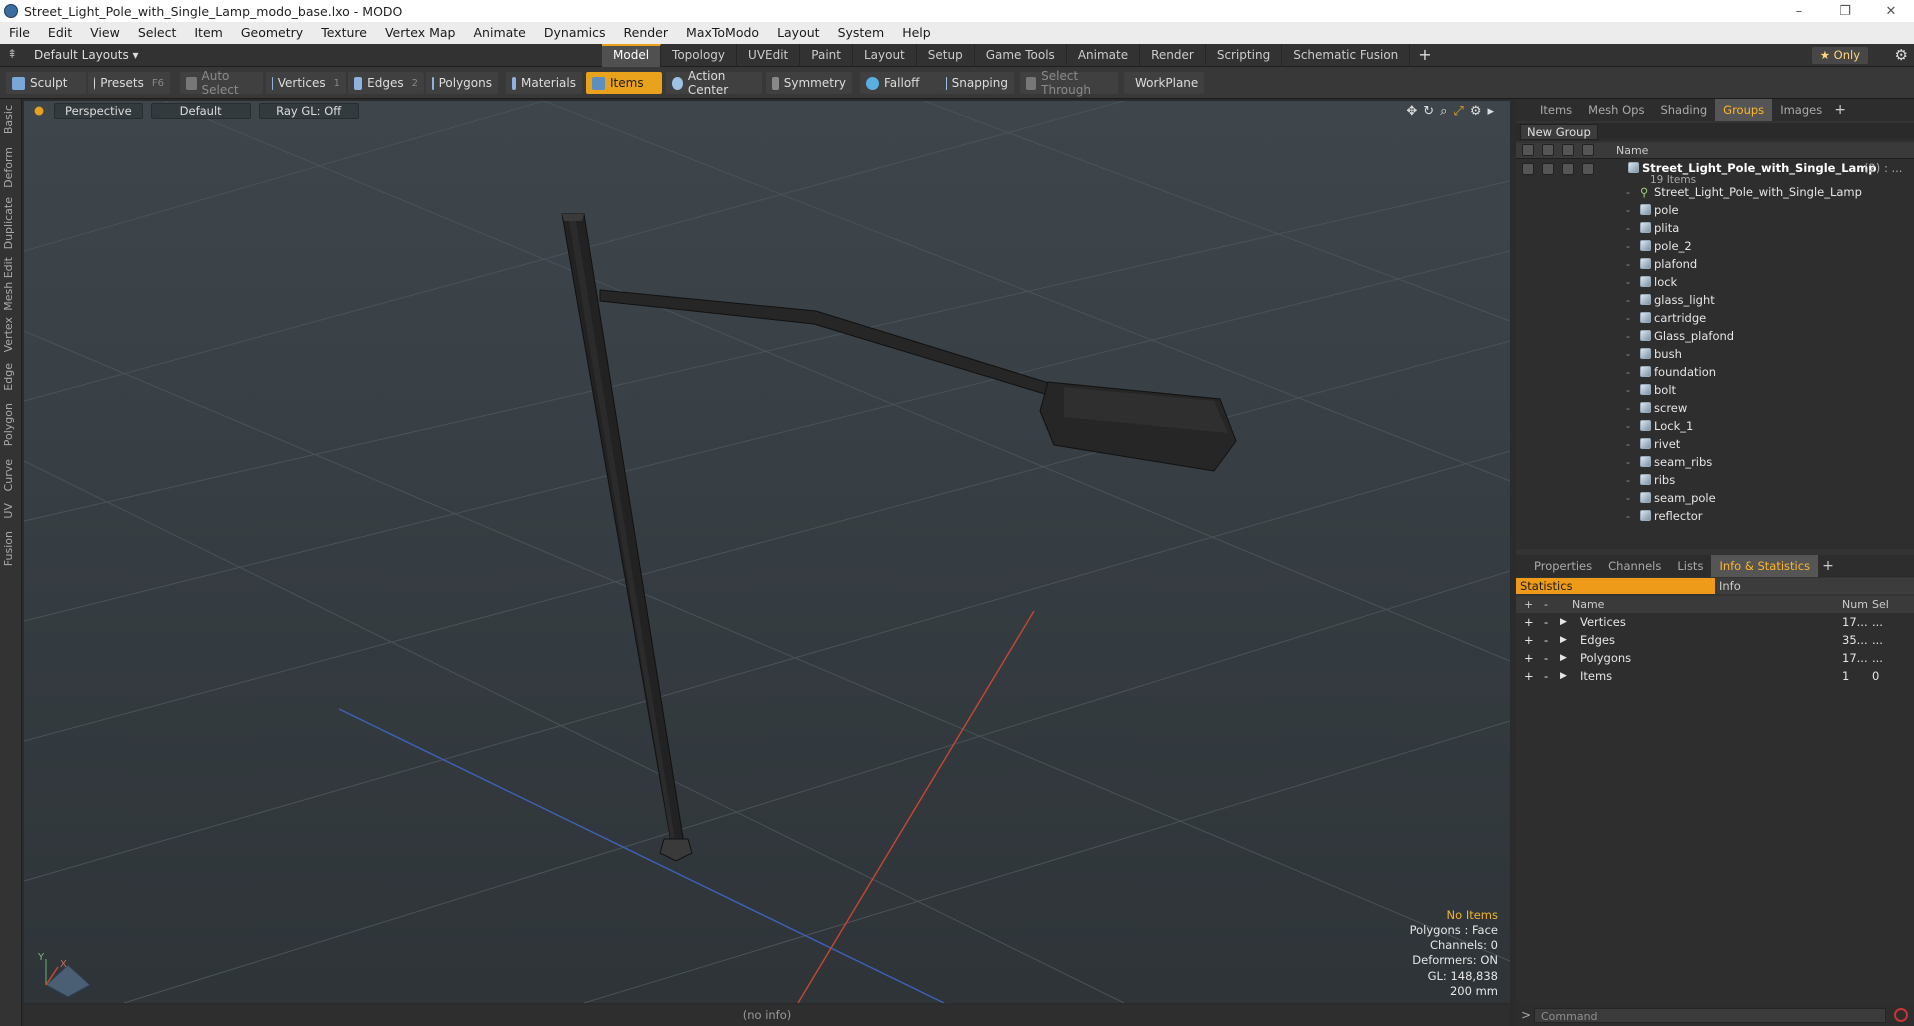  I want to click on edges-button: Edges 2, so click(386, 83).